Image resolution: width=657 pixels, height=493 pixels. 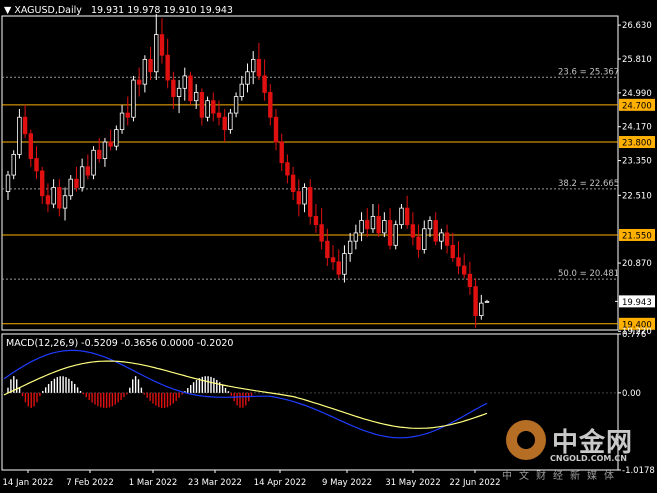 What do you see at coordinates (637, 144) in the screenshot?
I see `level-price-tag-text: 23.800` at bounding box center [637, 144].